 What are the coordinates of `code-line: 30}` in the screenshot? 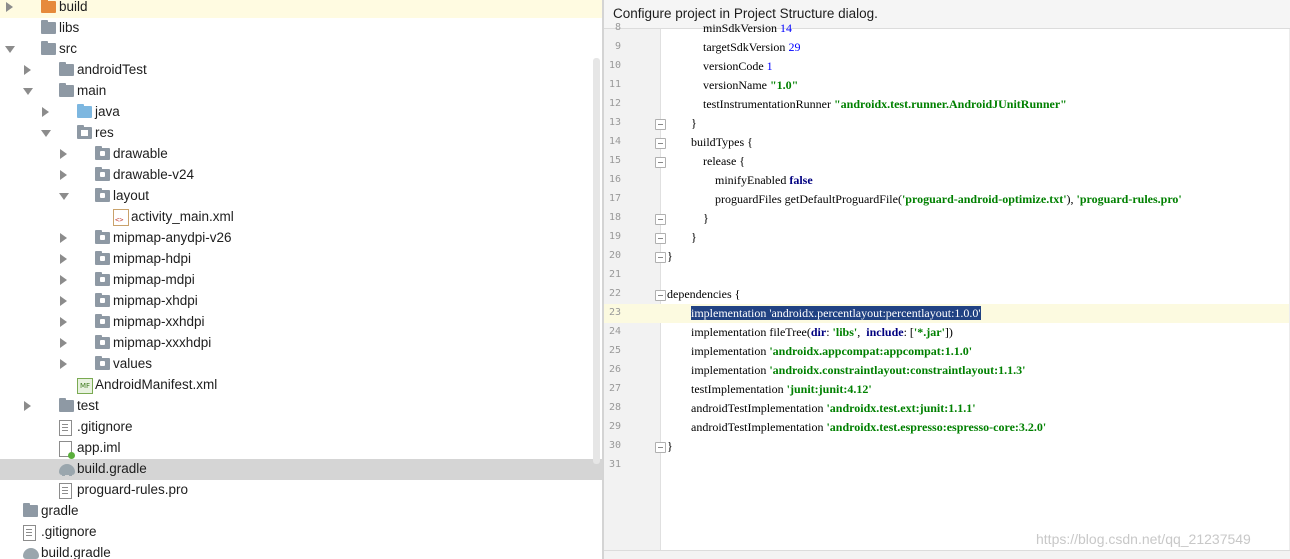 It's located at (947, 446).